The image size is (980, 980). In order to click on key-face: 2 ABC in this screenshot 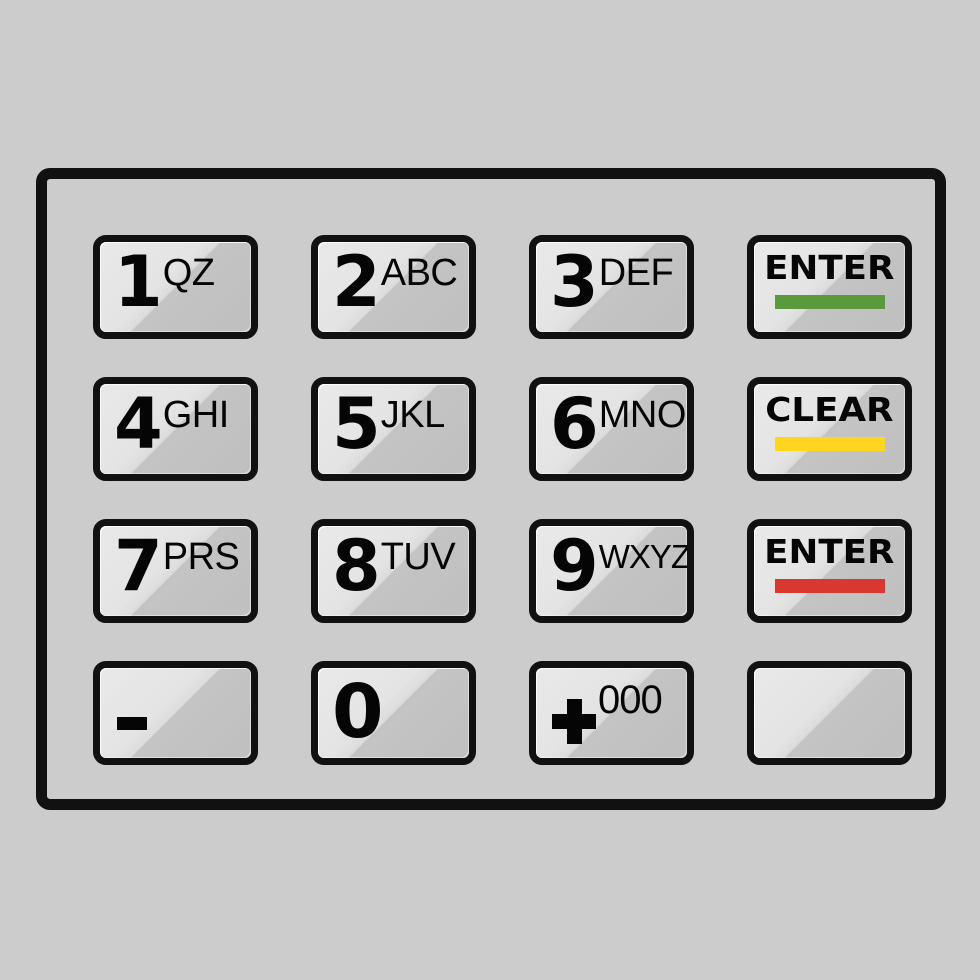, I will do `click(393, 287)`.